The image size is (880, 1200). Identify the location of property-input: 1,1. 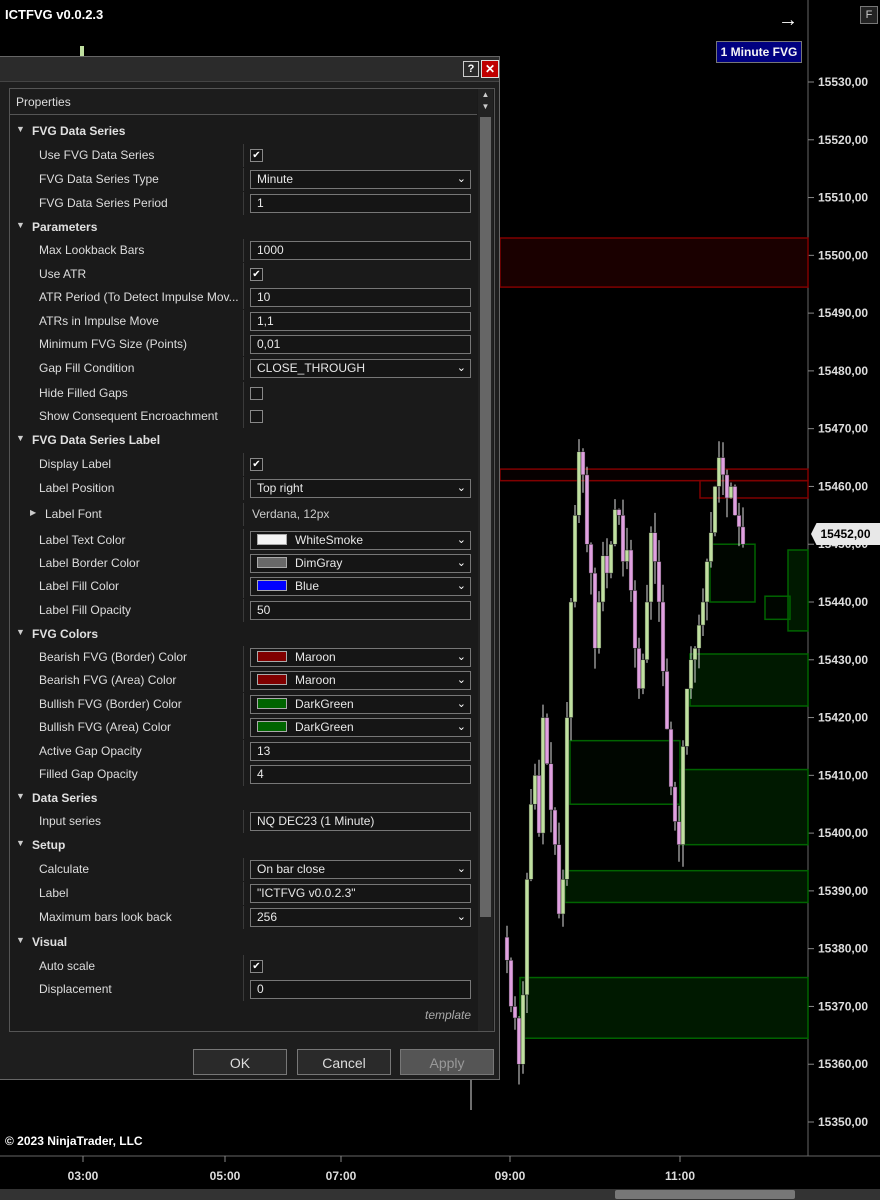
(360, 321).